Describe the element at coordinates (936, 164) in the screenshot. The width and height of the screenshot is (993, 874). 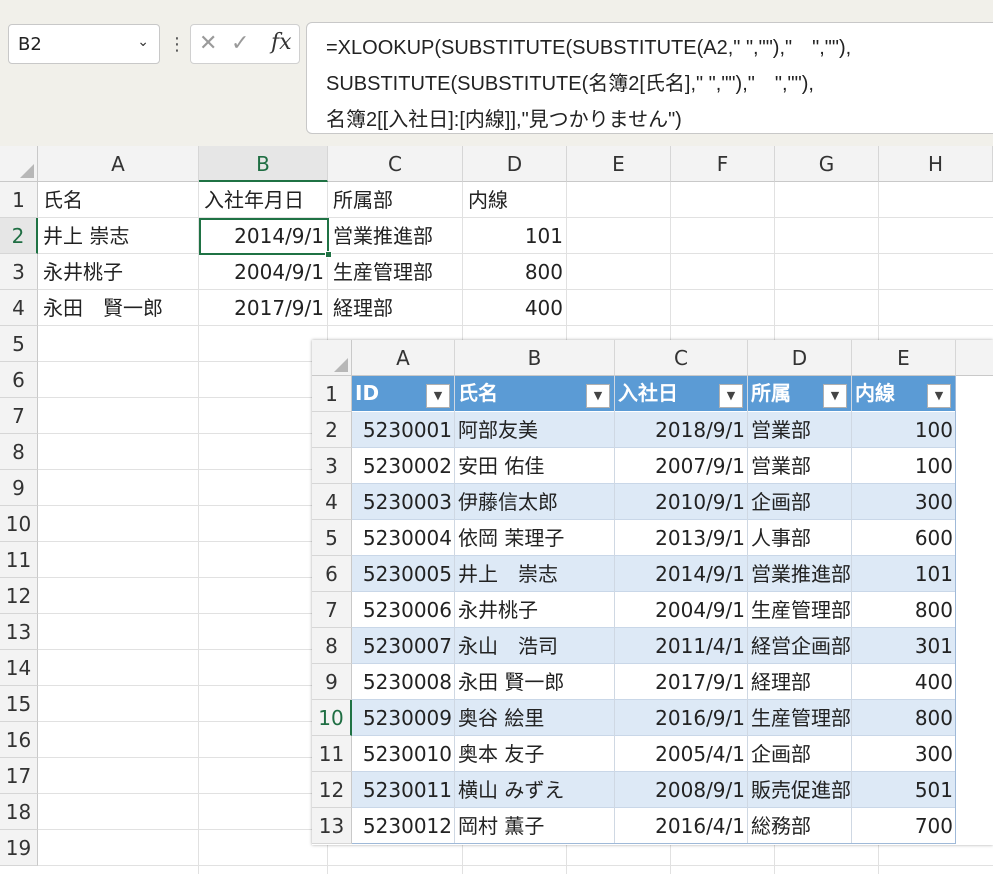
I see `column-header-h: H` at that location.